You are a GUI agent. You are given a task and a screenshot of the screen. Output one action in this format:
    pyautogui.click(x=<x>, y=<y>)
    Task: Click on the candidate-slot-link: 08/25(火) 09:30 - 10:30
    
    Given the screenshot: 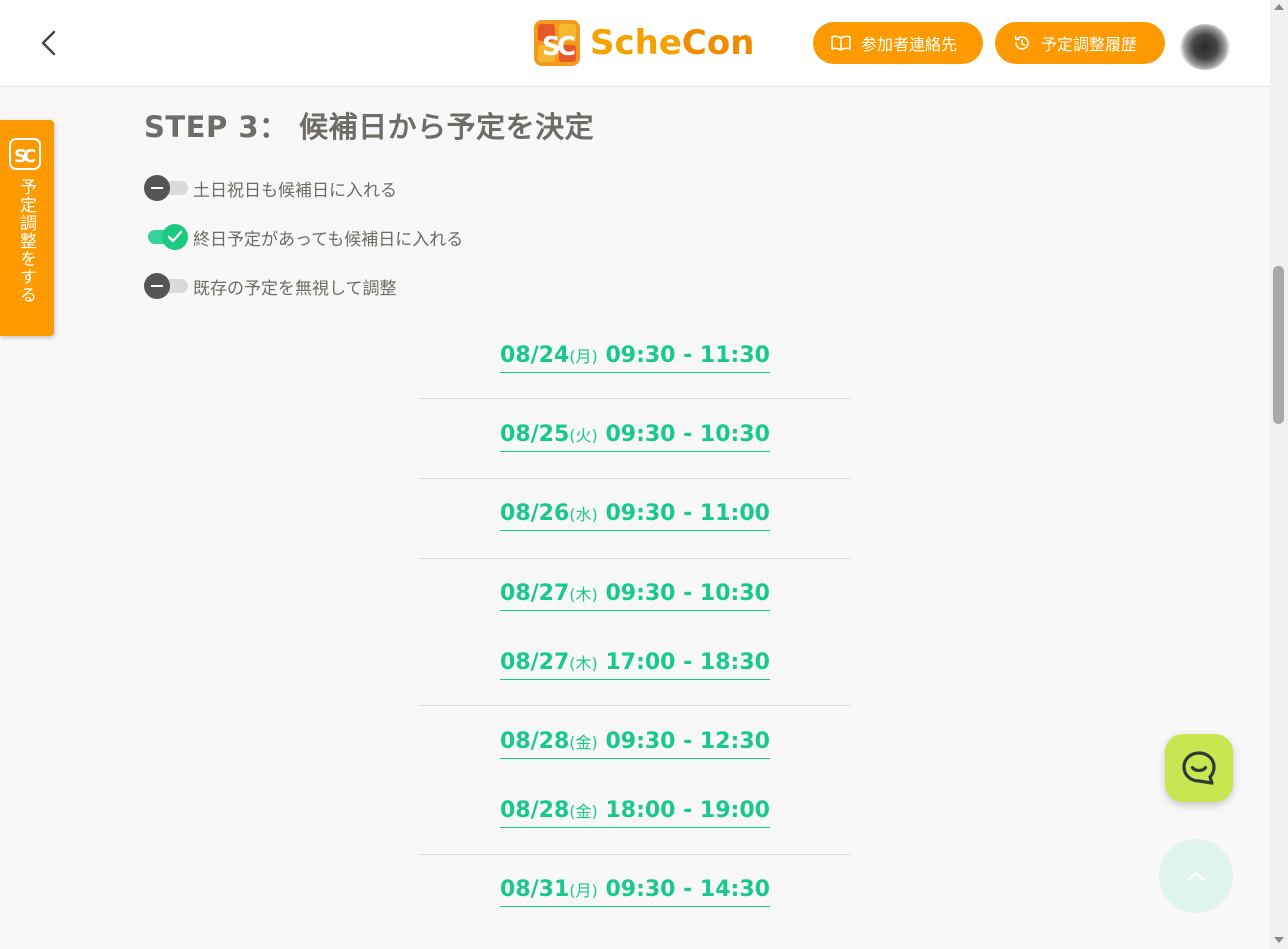 What is the action you would take?
    pyautogui.click(x=635, y=436)
    